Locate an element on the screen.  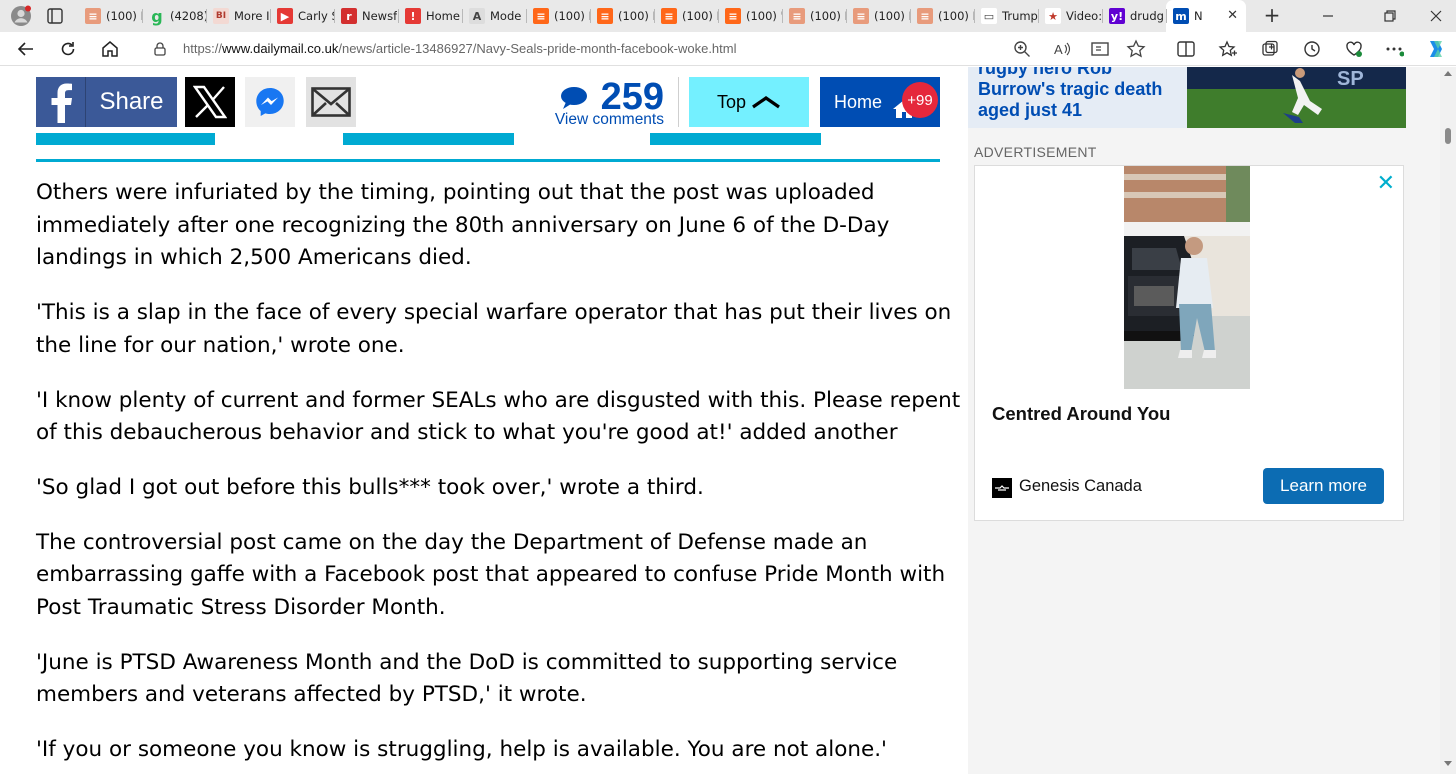
ad-image is located at coordinates (1187, 277).